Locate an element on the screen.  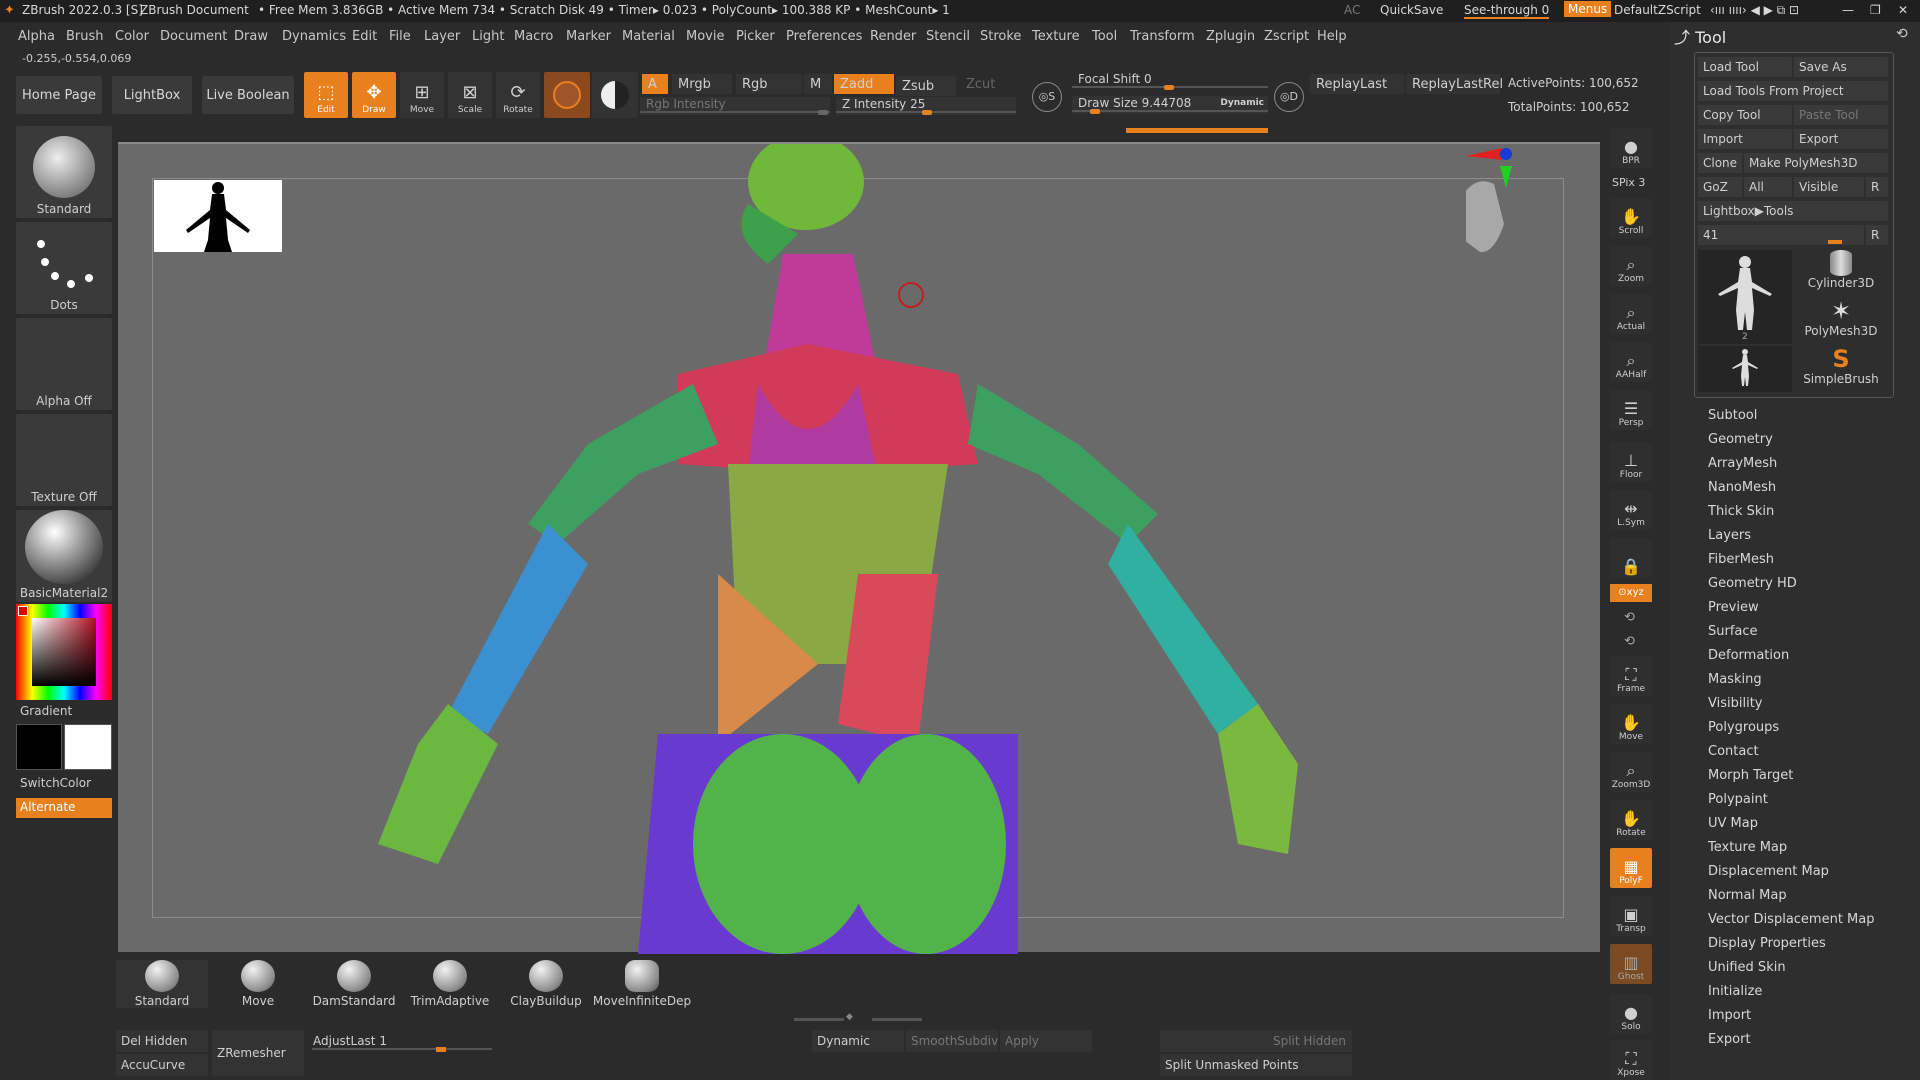
ac-label: AC is located at coordinates (1352, 10).